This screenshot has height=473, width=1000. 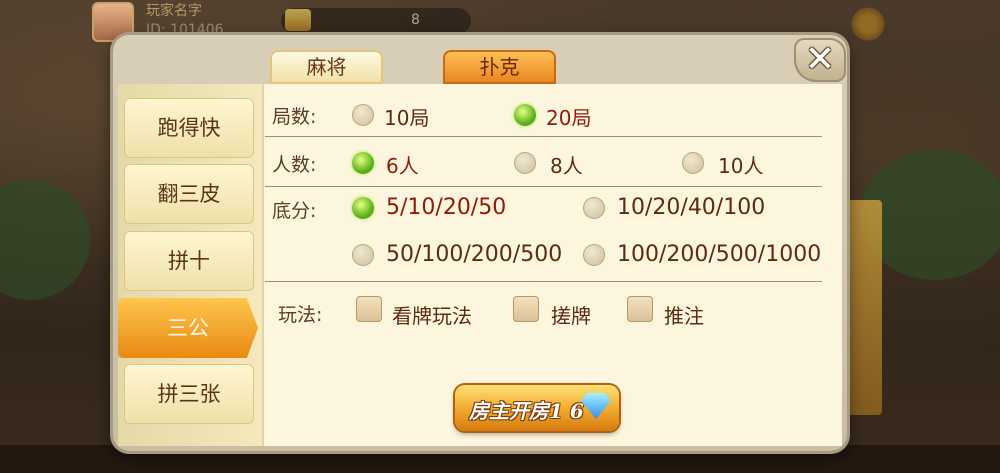 What do you see at coordinates (189, 394) in the screenshot?
I see `sidebar-item-pinsanzhang: 拼三张` at bounding box center [189, 394].